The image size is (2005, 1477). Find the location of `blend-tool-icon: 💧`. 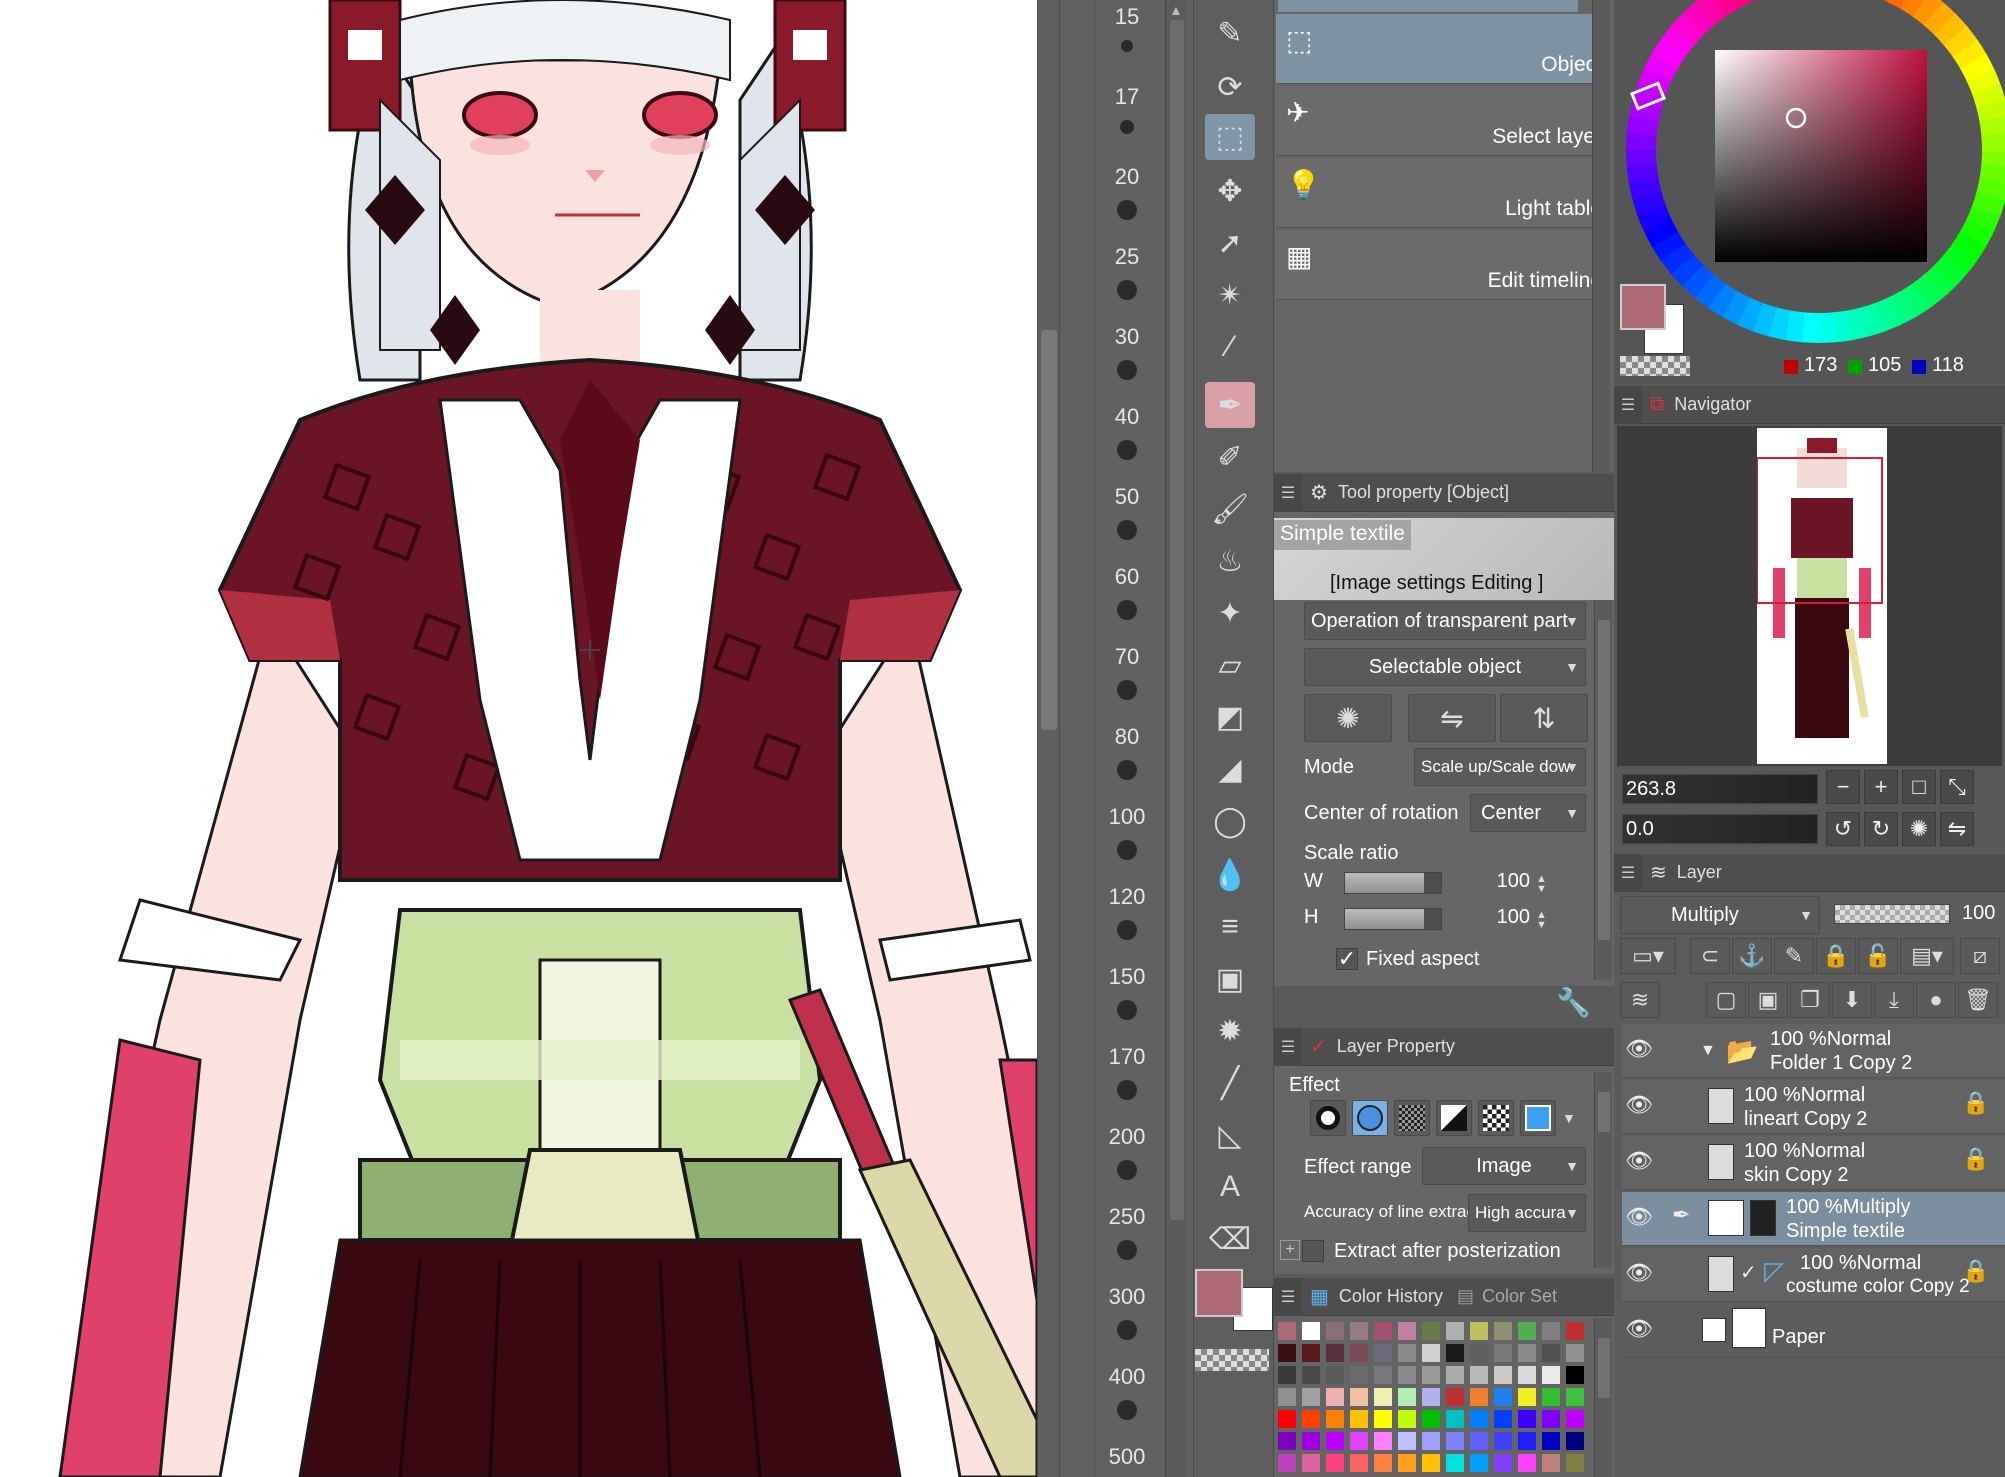

blend-tool-icon: 💧 is located at coordinates (1230, 875).